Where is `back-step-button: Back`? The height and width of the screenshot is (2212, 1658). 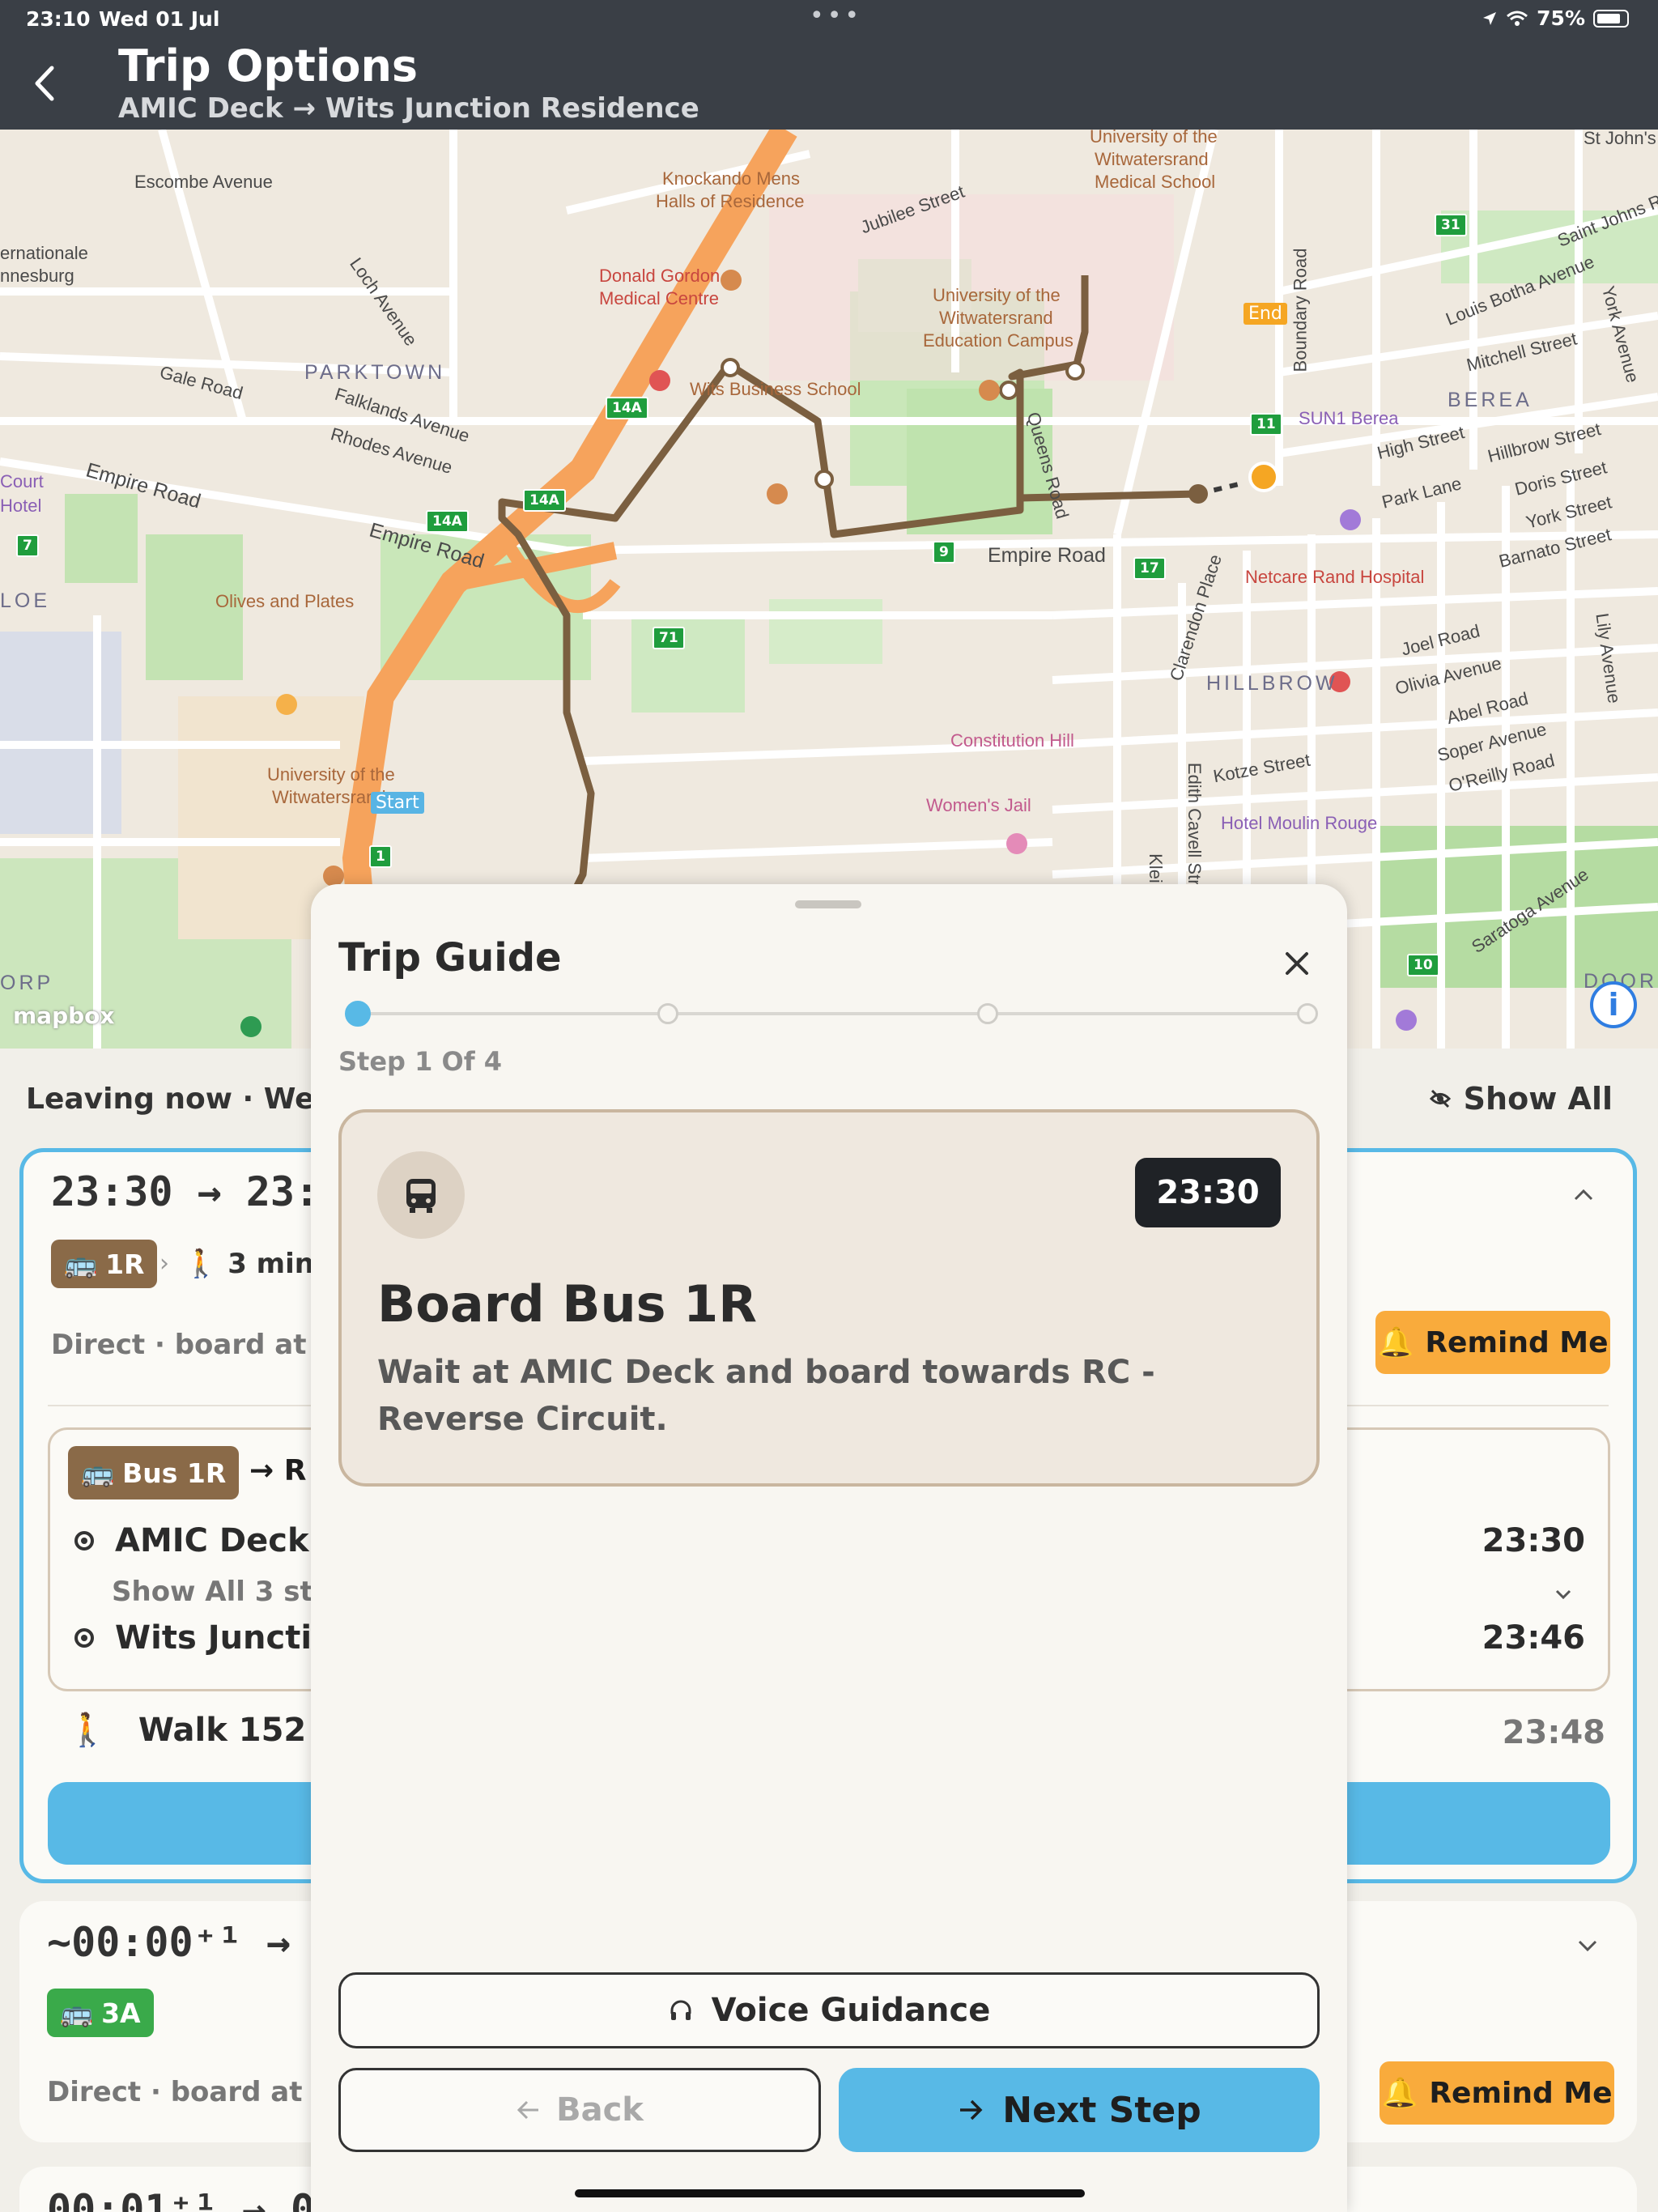 back-step-button: Back is located at coordinates (579, 2110).